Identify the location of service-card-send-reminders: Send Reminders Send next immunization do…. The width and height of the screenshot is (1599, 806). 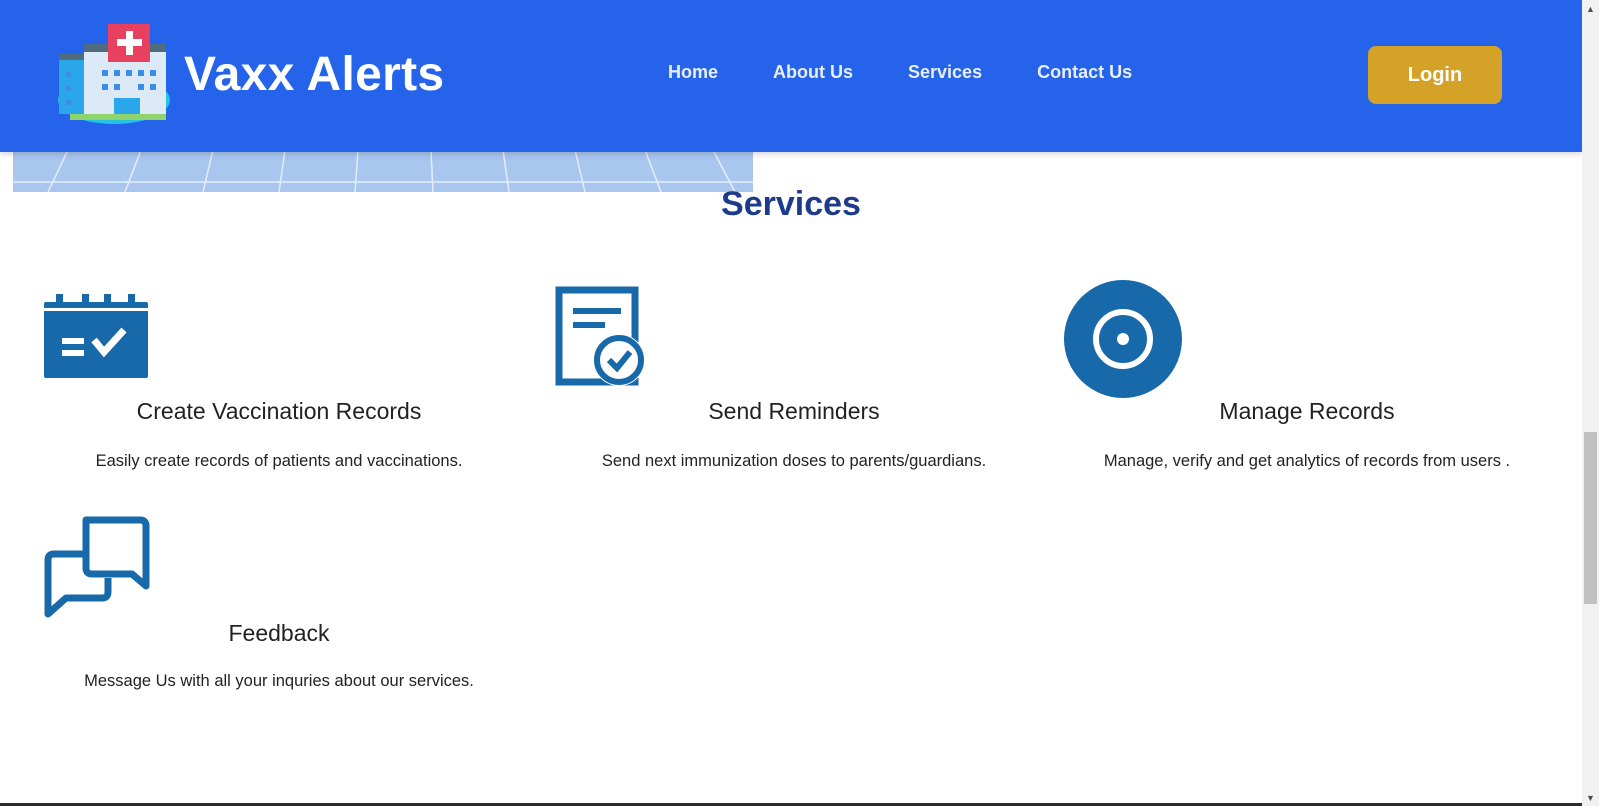
(794, 380).